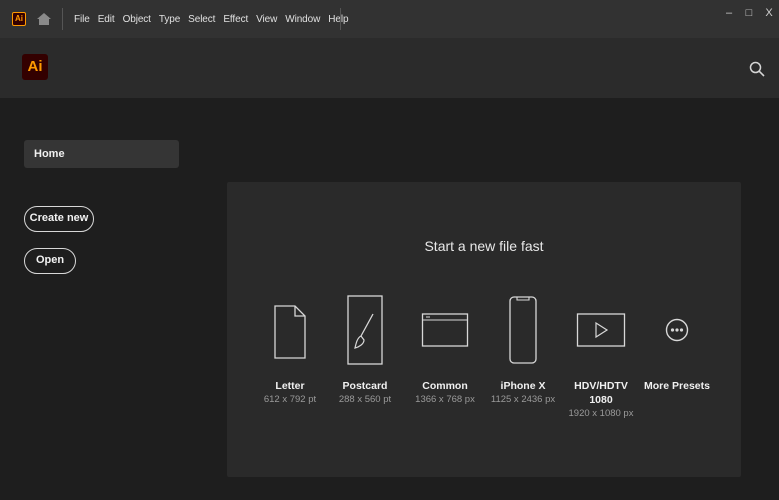 The height and width of the screenshot is (500, 779). What do you see at coordinates (266, 19) in the screenshot?
I see `menu-view: View` at bounding box center [266, 19].